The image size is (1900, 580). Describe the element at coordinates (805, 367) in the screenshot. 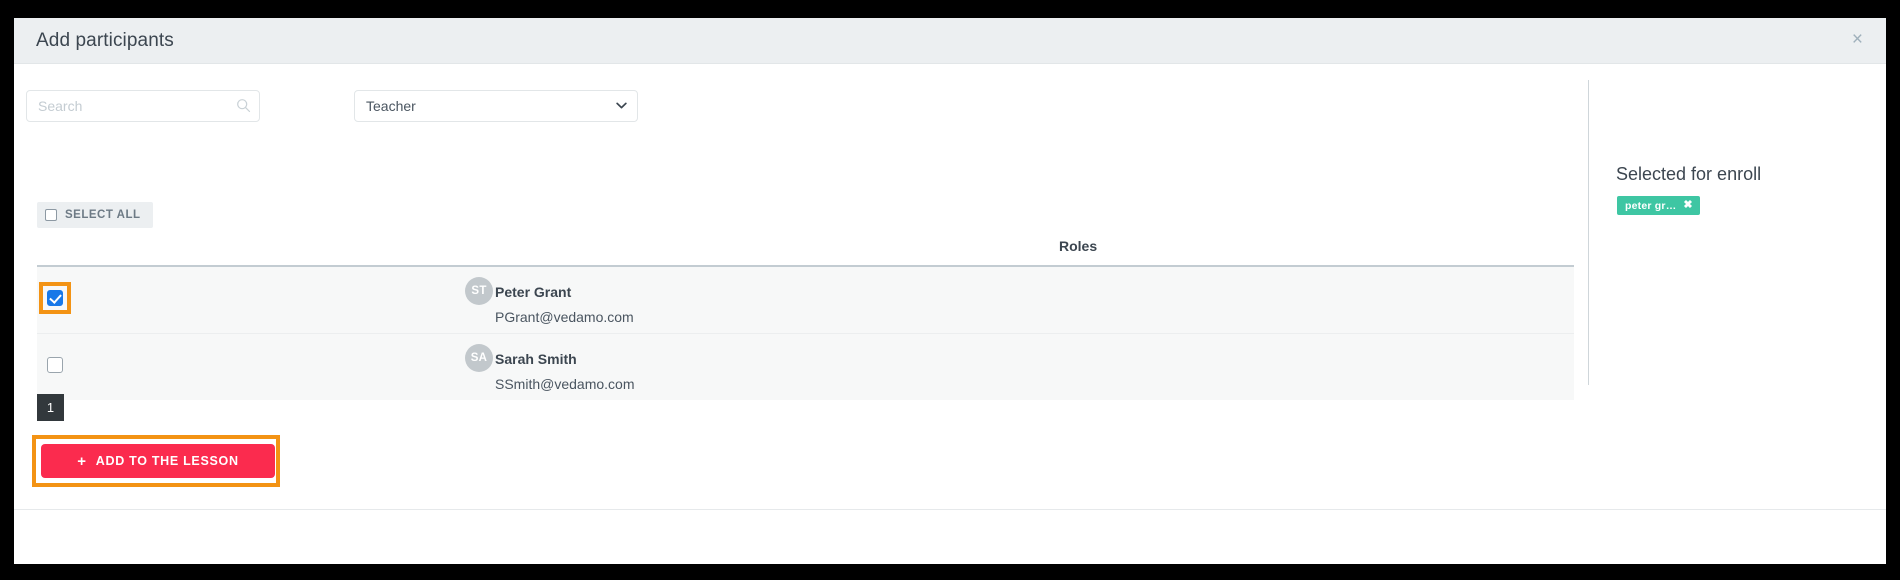

I see `table-row: SA Sarah Smith SSmith@vedamo.com` at that location.